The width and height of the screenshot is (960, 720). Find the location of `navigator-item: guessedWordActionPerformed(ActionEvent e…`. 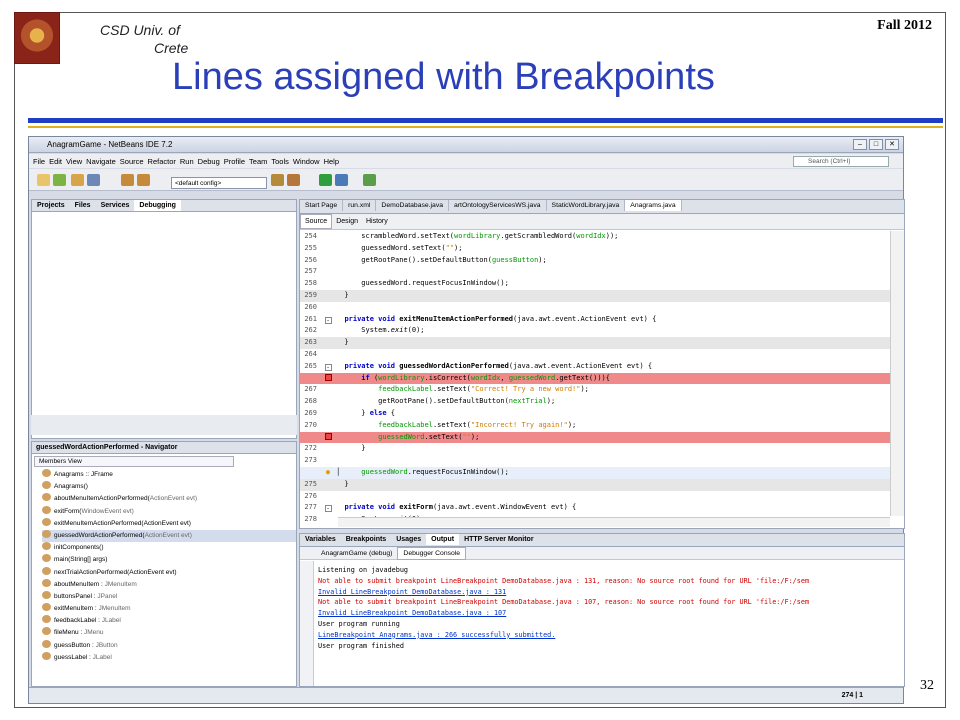

navigator-item: guessedWordActionPerformed(ActionEvent e… is located at coordinates (169, 536).